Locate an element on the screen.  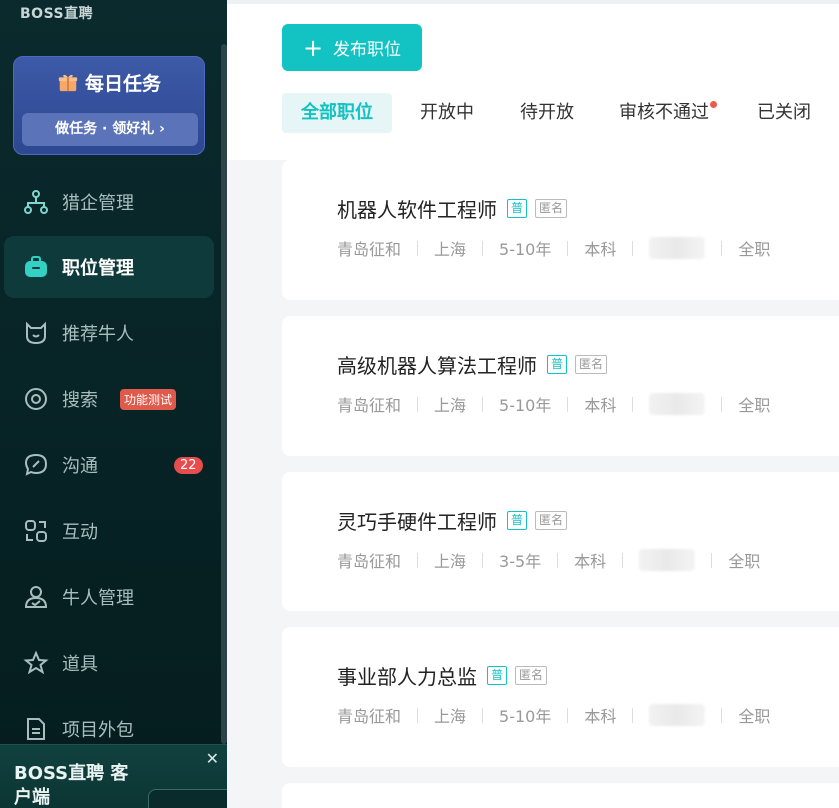
sidebar-item-recommended-talent: 推荐牛人 is located at coordinates (109, 333).